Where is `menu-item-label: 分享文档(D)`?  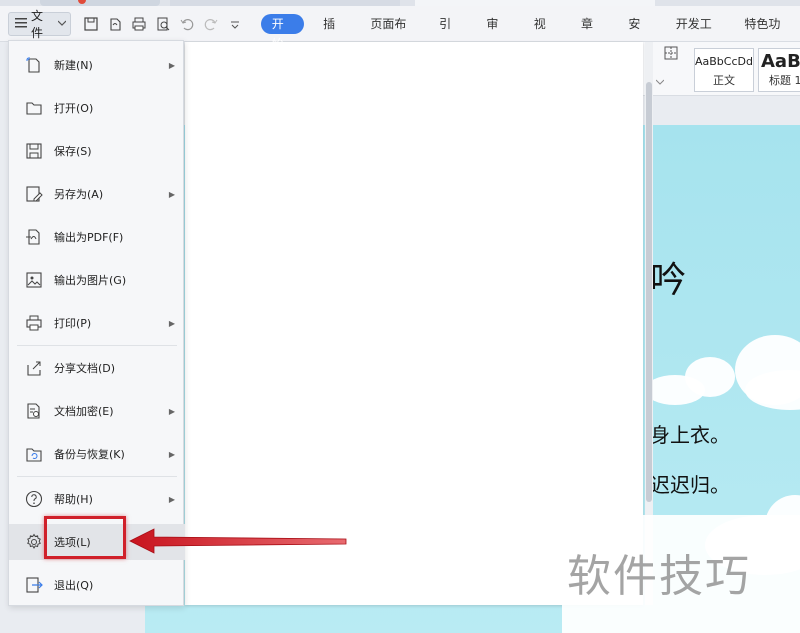
menu-item-label: 分享文档(D) is located at coordinates (85, 368).